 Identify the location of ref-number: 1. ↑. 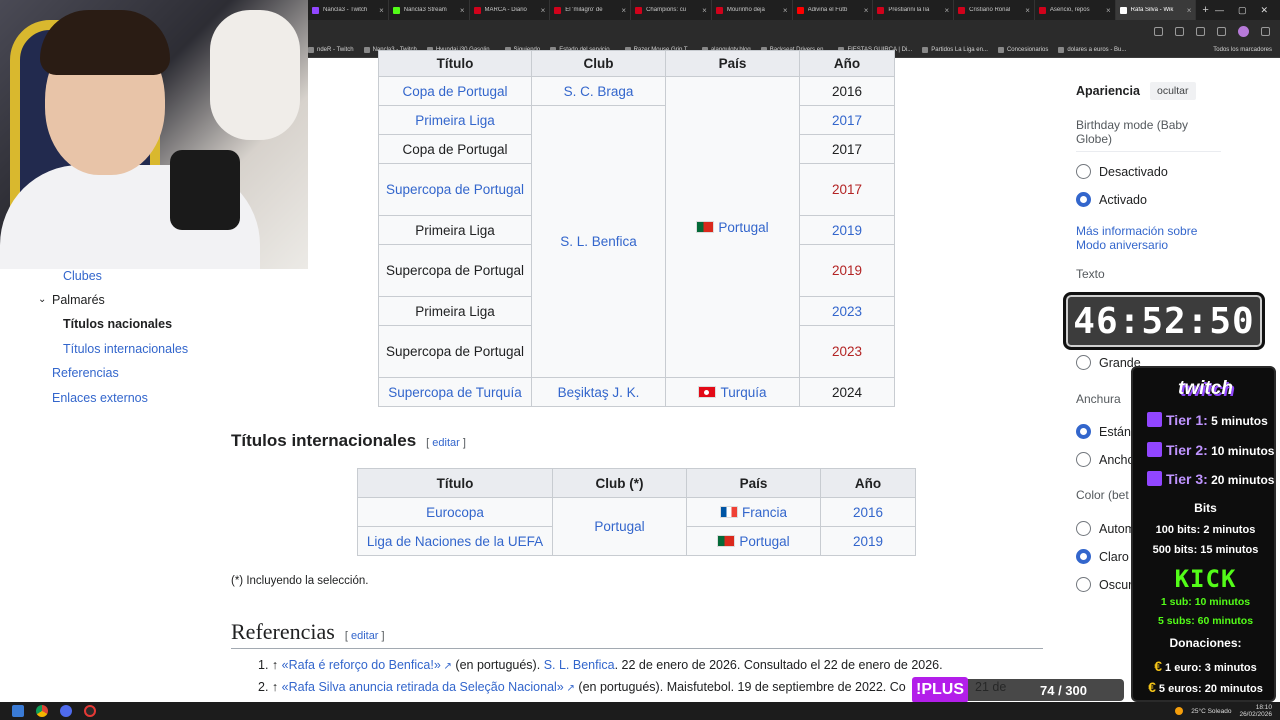
(268, 665).